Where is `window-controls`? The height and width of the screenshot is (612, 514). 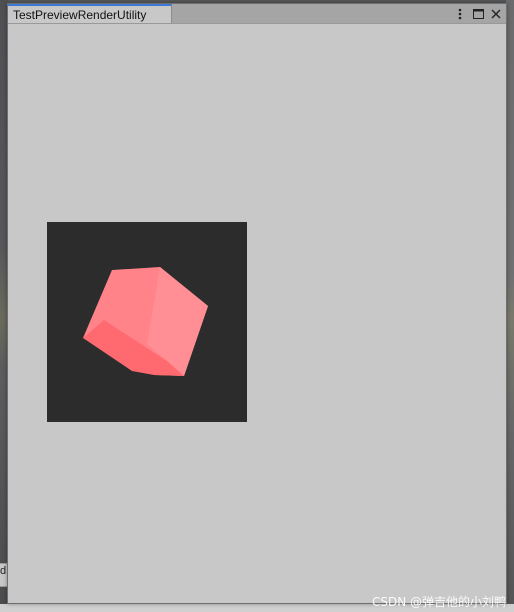
window-controls is located at coordinates (478, 13).